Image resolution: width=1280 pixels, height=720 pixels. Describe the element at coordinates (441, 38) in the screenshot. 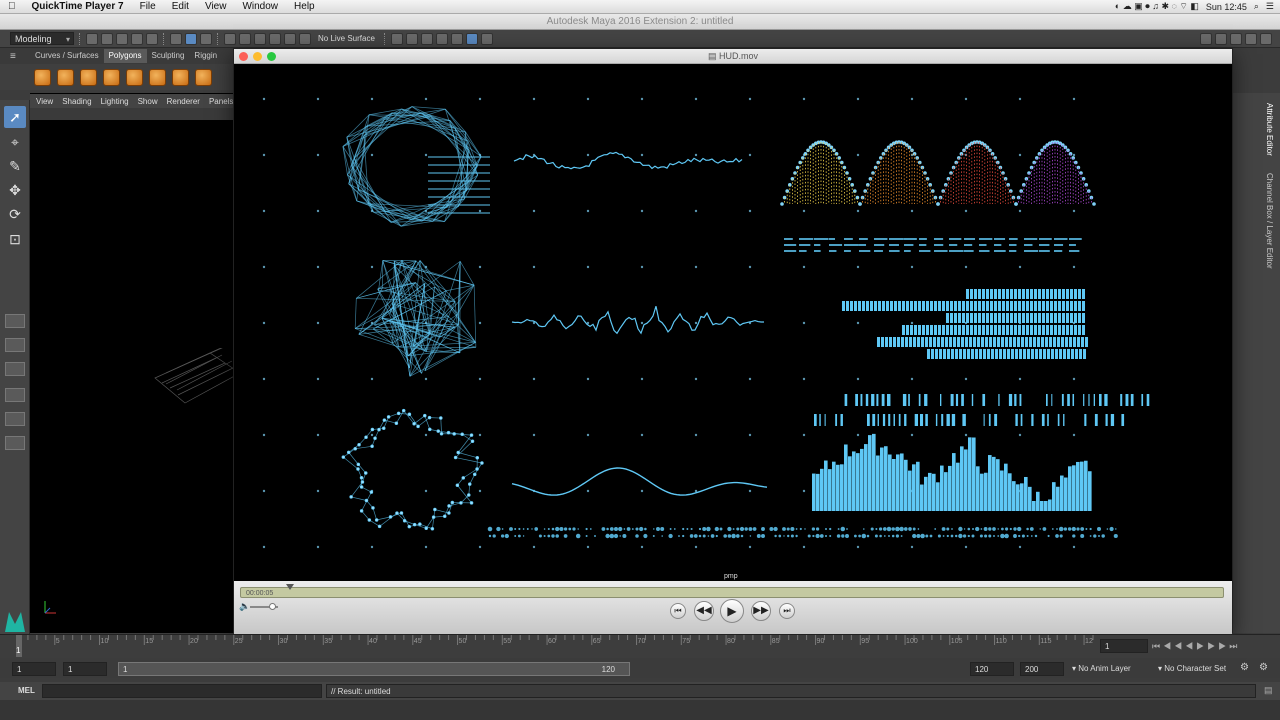

I see `render-settings-icon` at that location.